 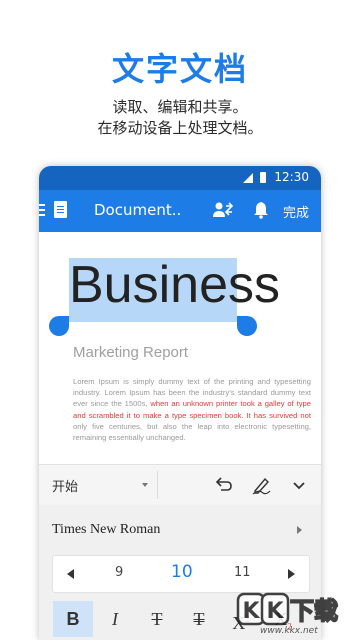 What do you see at coordinates (65, 485) in the screenshot?
I see `ribbon-tab-selector: 开始` at bounding box center [65, 485].